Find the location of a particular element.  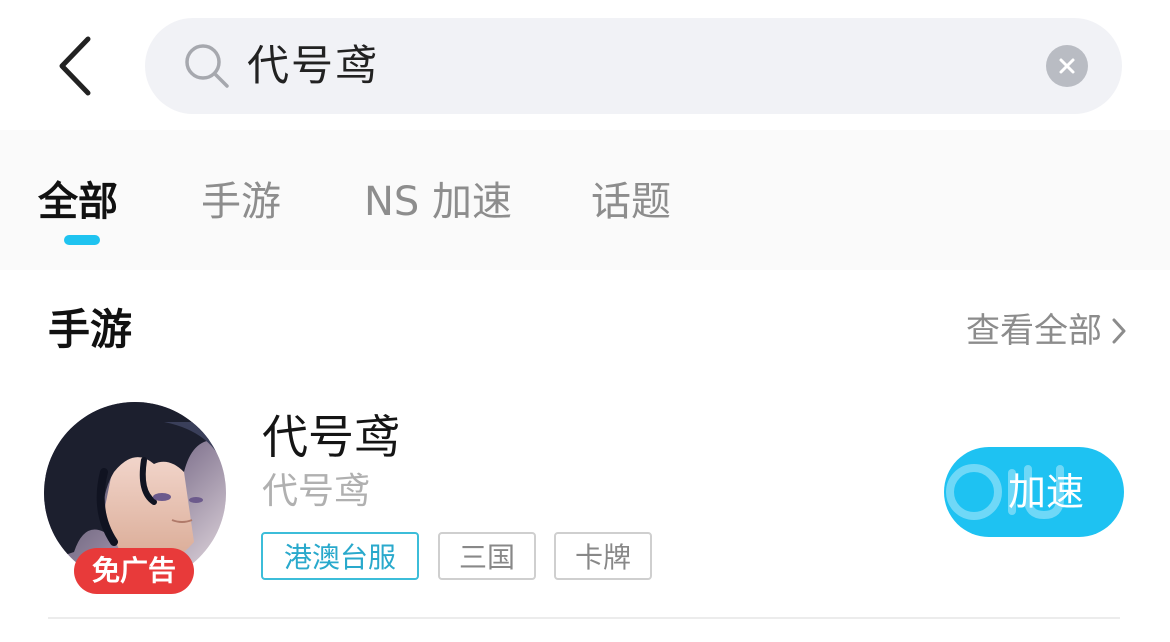

tag-genre-card: 卡牌 is located at coordinates (603, 556).